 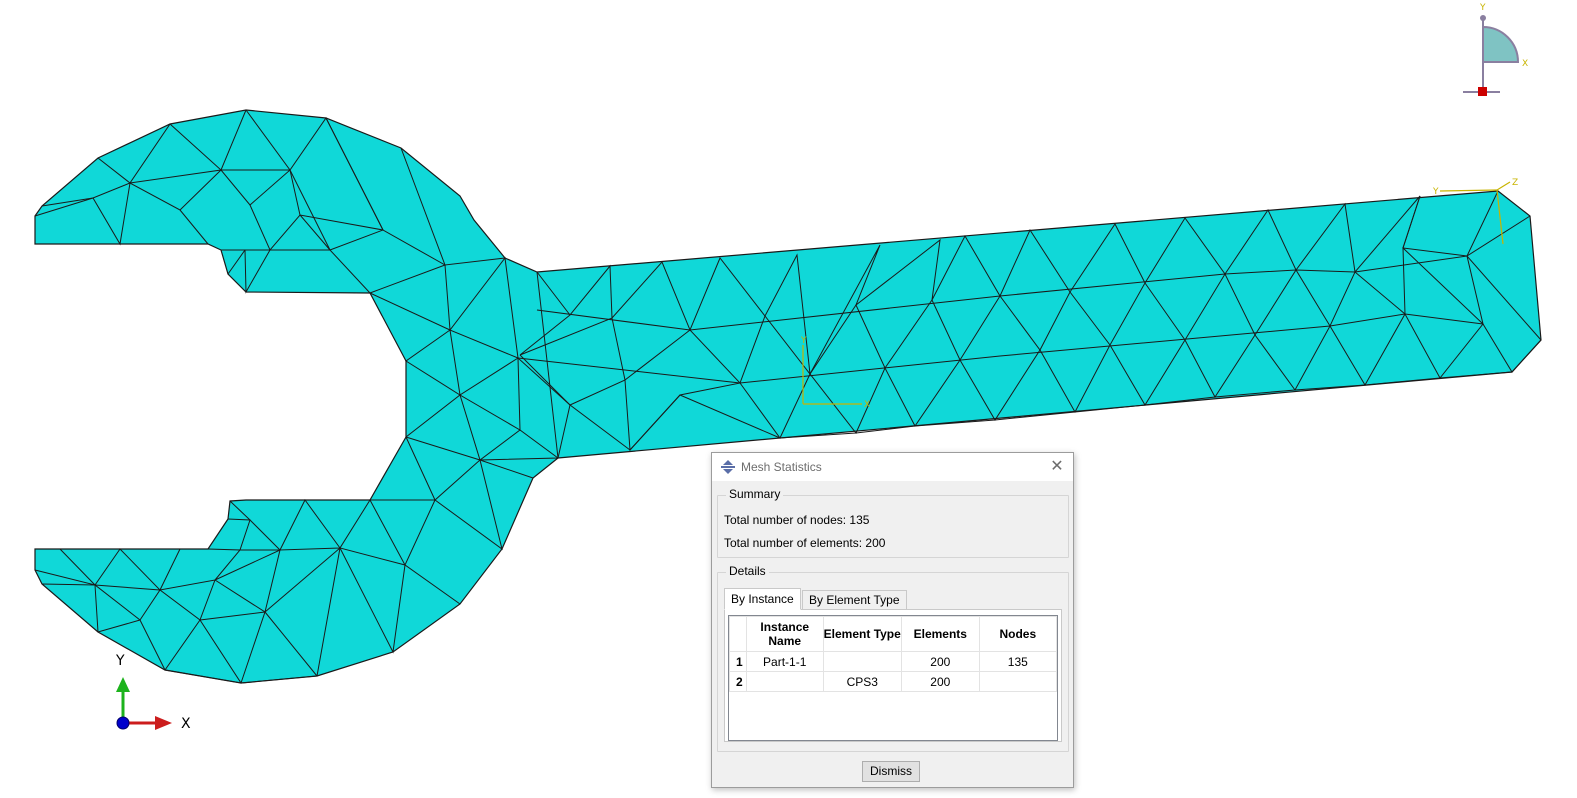 I want to click on col-header-instance: Instance Name, so click(x=784, y=634).